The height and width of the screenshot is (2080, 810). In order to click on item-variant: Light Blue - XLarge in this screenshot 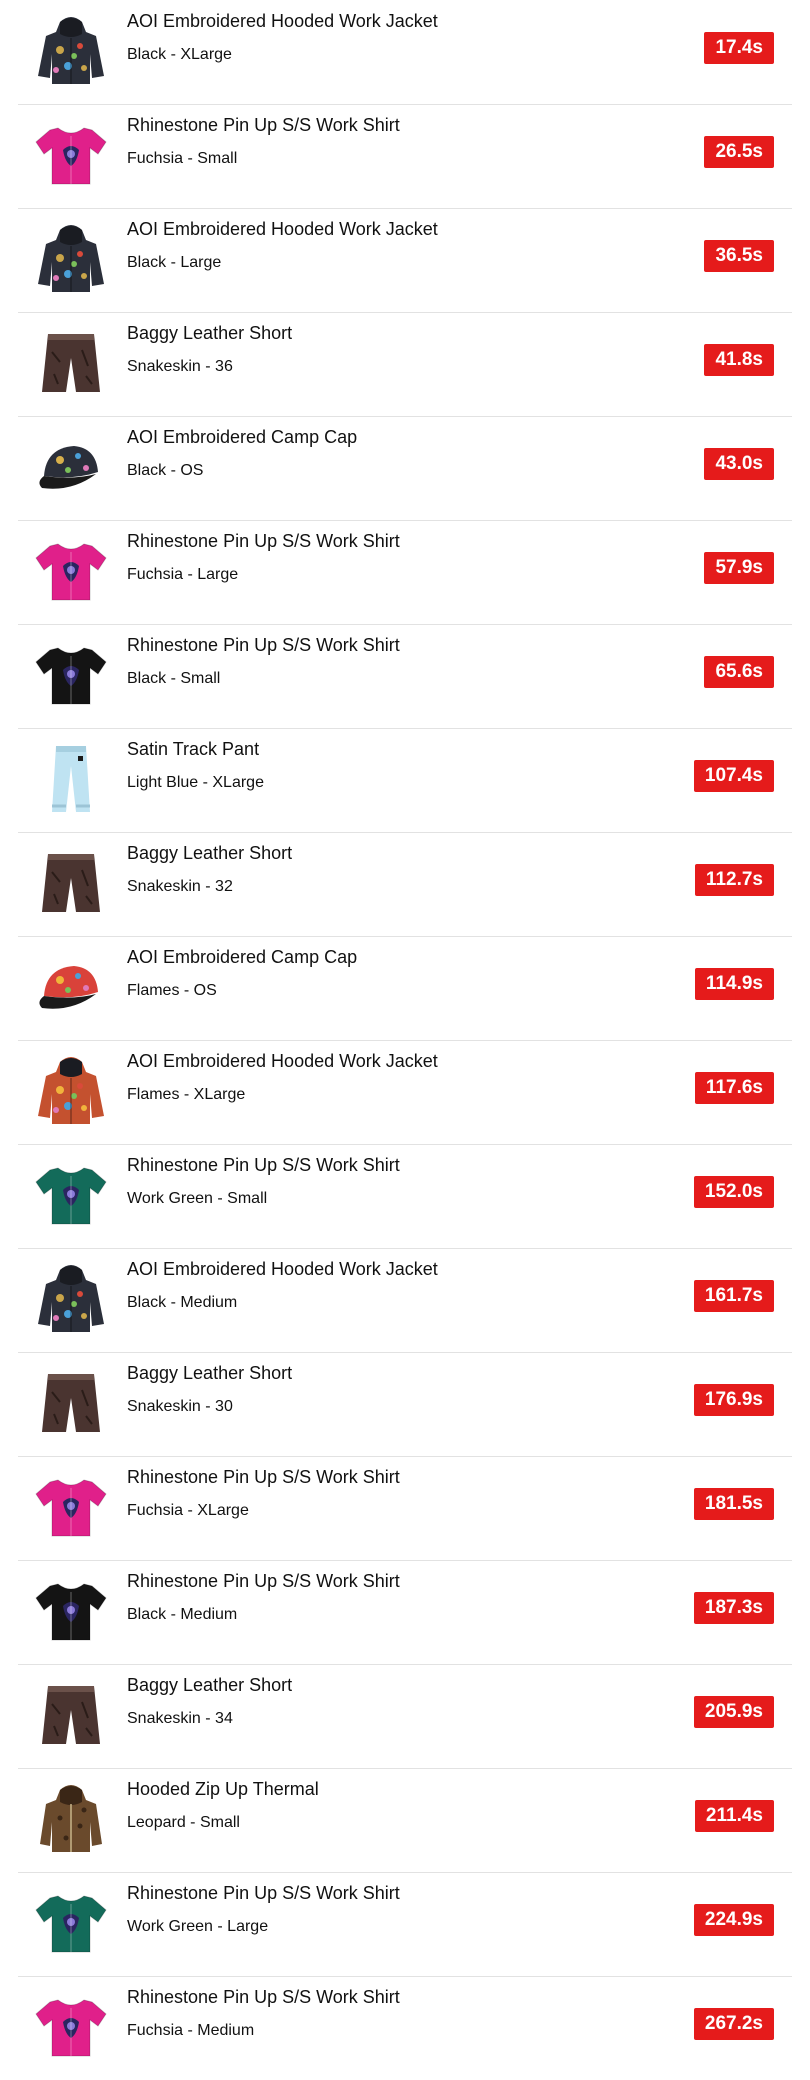, I will do `click(195, 782)`.